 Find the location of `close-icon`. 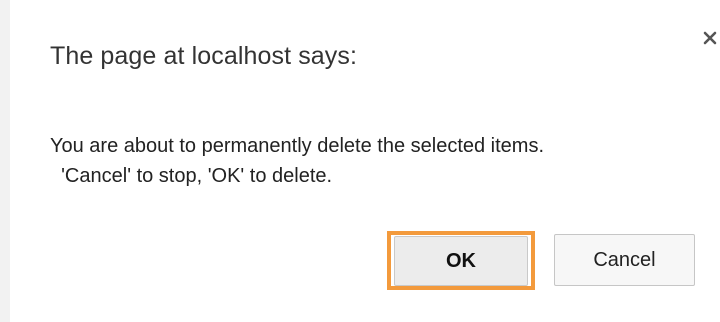

close-icon is located at coordinates (710, 38).